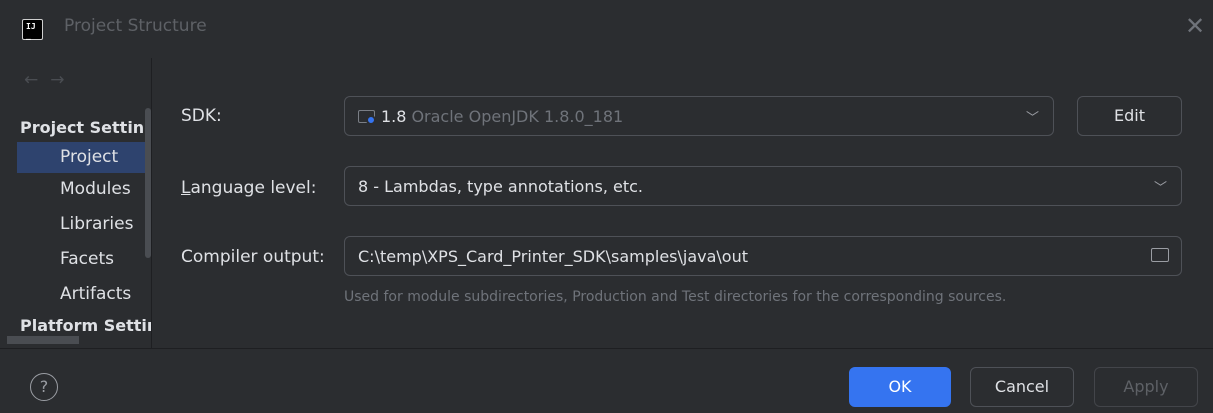  What do you see at coordinates (1146, 387) in the screenshot?
I see `apply-button: Apply` at bounding box center [1146, 387].